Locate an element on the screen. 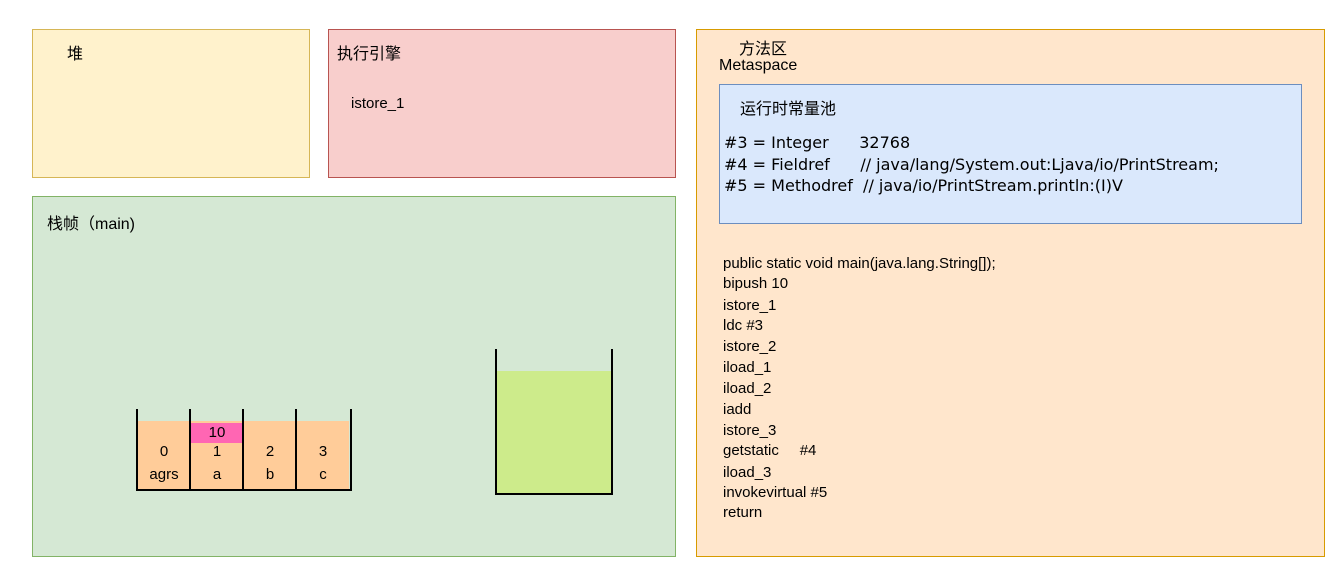 This screenshot has height=581, width=1344. local-variable-table: 0 agrs 1 a 10 2 b 3 c is located at coordinates (244, 450).